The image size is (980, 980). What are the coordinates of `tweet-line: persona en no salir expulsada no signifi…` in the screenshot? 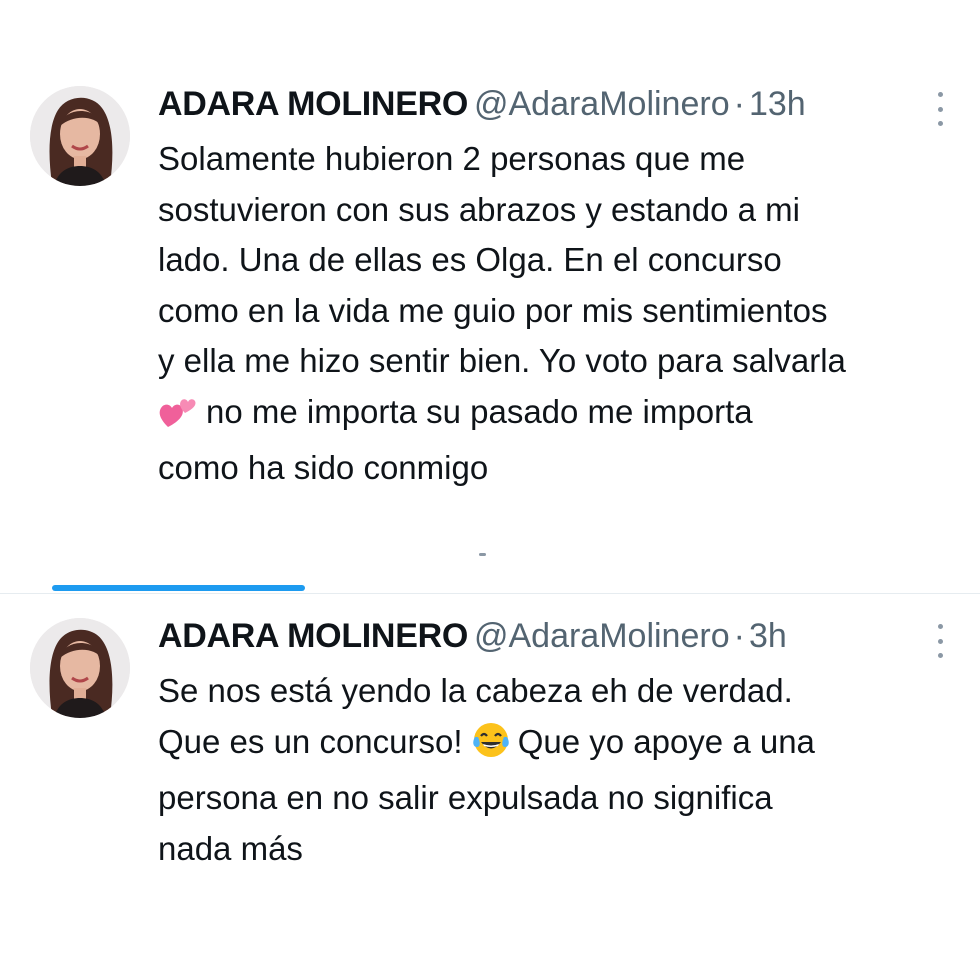 It's located at (465, 797).